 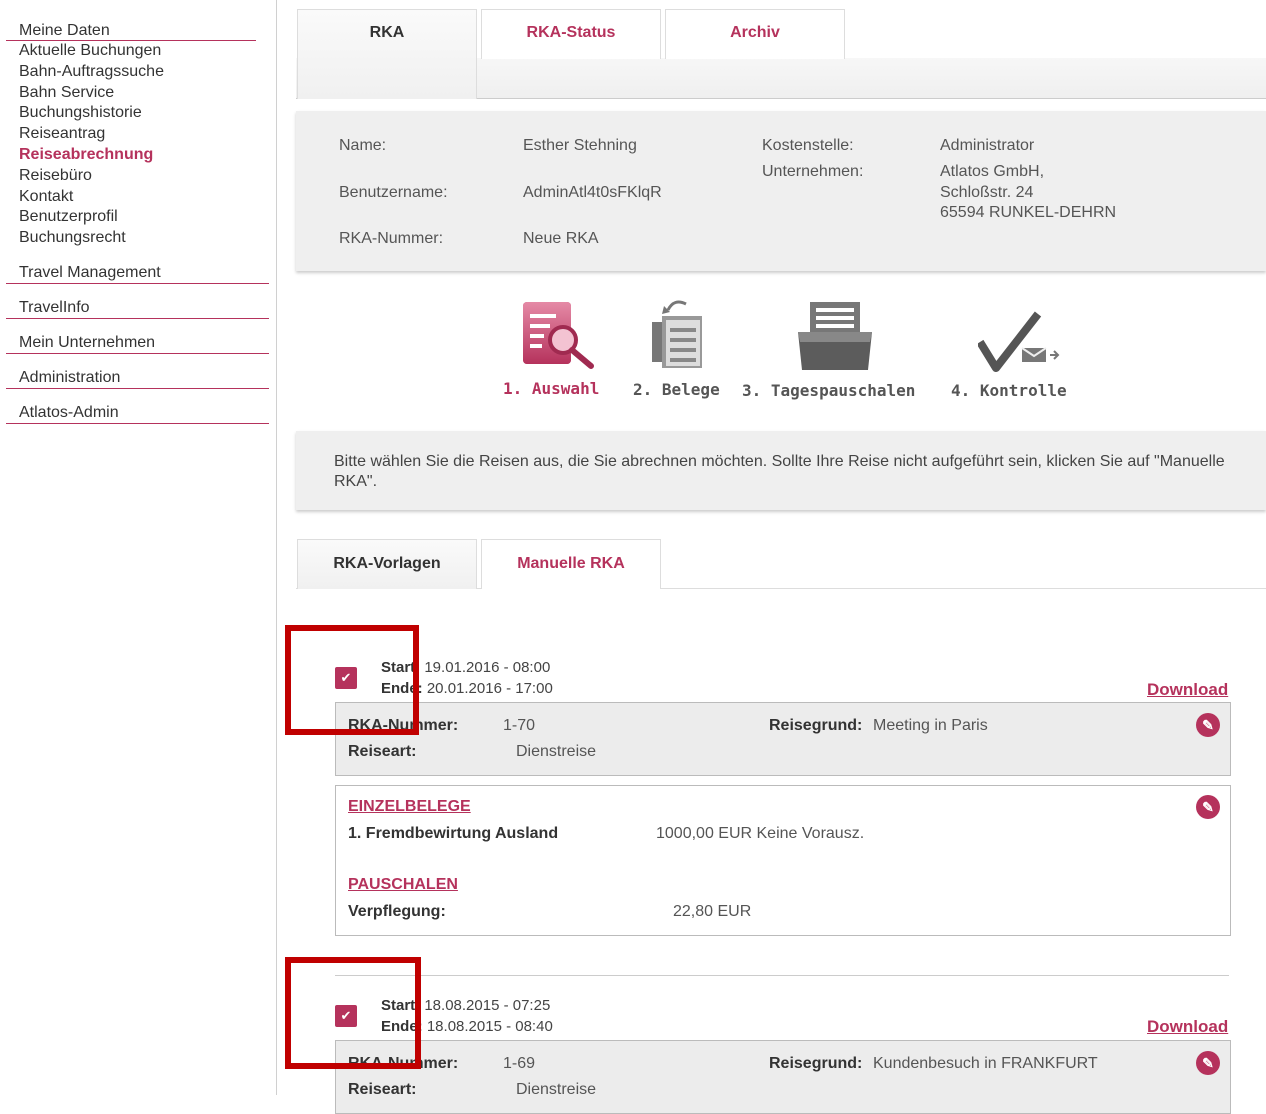 What do you see at coordinates (561, 337) in the screenshot?
I see `document-search-icon` at bounding box center [561, 337].